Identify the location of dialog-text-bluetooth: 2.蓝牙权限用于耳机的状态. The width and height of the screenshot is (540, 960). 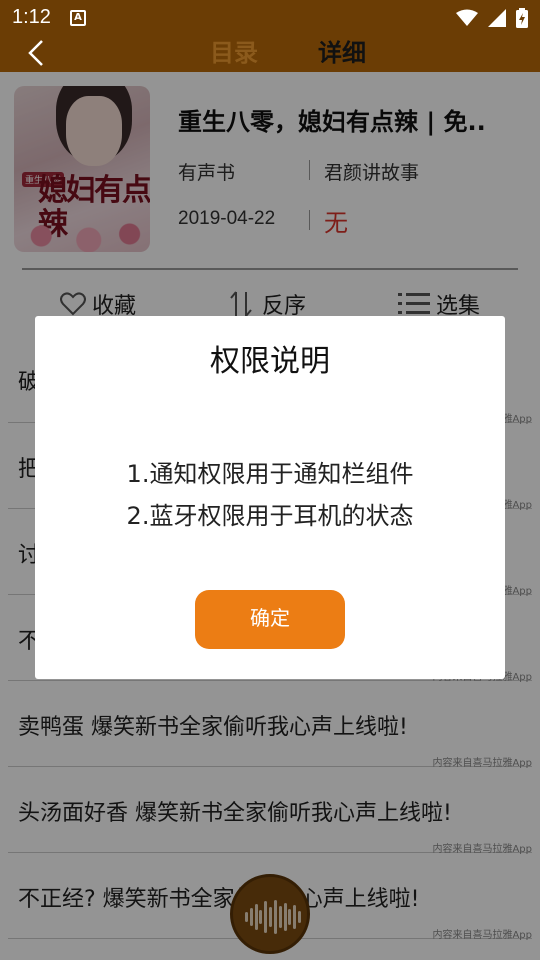
(270, 516).